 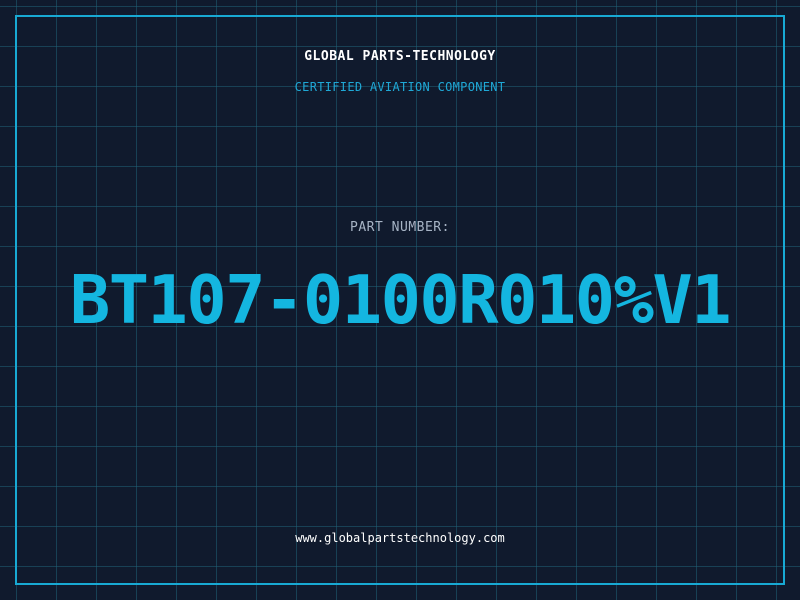 I want to click on part-number-value: BT107-0100R010%V1, so click(x=400, y=300).